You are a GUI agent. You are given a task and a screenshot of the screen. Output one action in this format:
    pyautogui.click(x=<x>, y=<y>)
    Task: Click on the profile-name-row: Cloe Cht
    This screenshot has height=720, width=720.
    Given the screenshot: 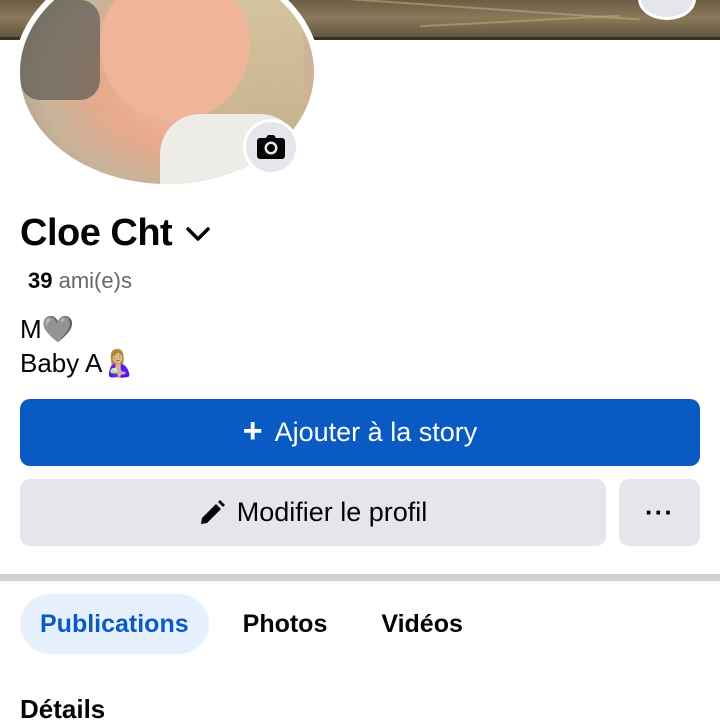 What is the action you would take?
    pyautogui.click(x=116, y=233)
    